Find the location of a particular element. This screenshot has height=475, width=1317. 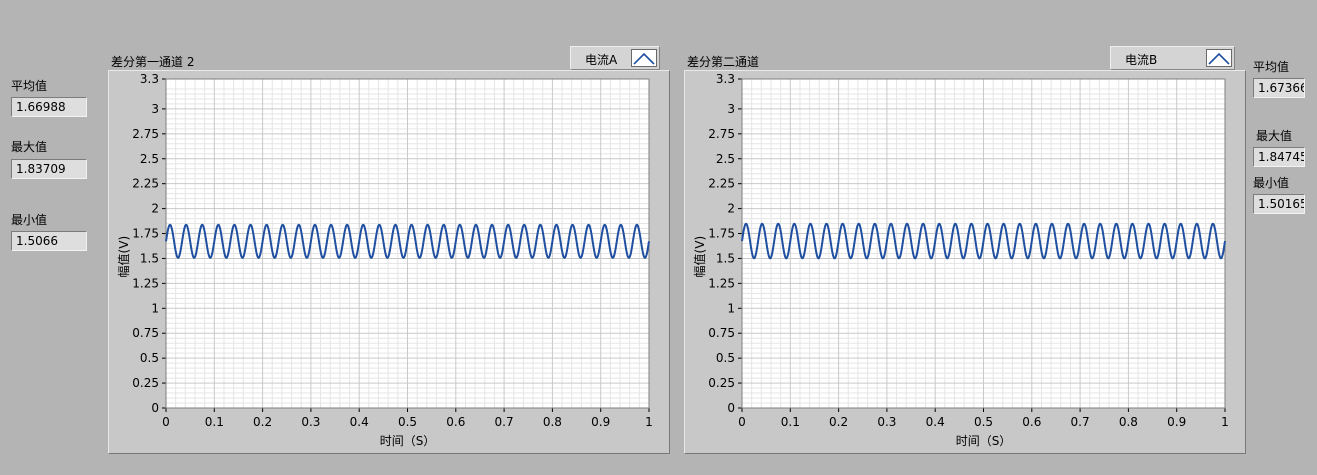

right-avg-label: 平均值 is located at coordinates (1271, 67).